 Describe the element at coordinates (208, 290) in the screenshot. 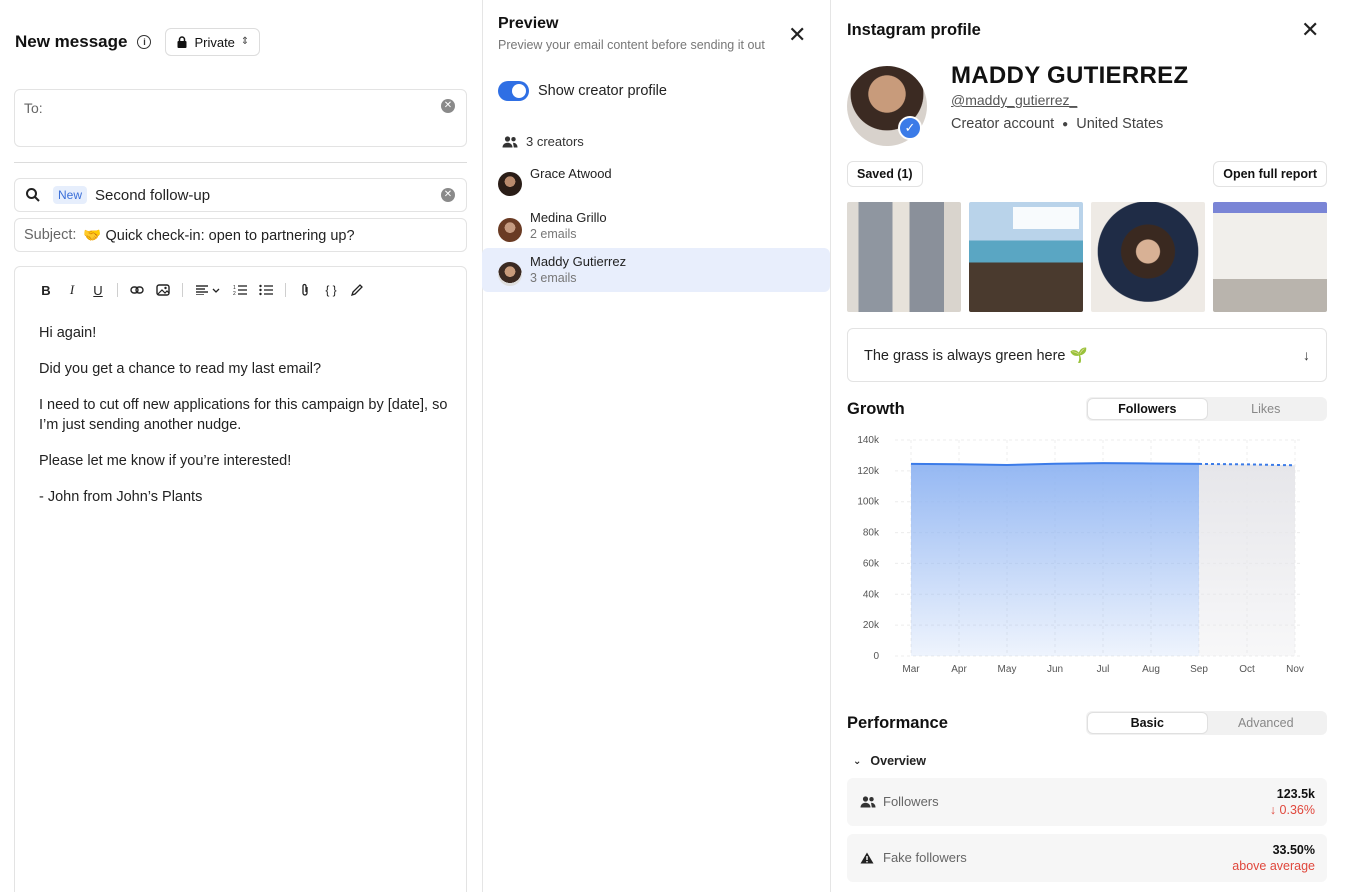

I see `align-left-icon` at that location.